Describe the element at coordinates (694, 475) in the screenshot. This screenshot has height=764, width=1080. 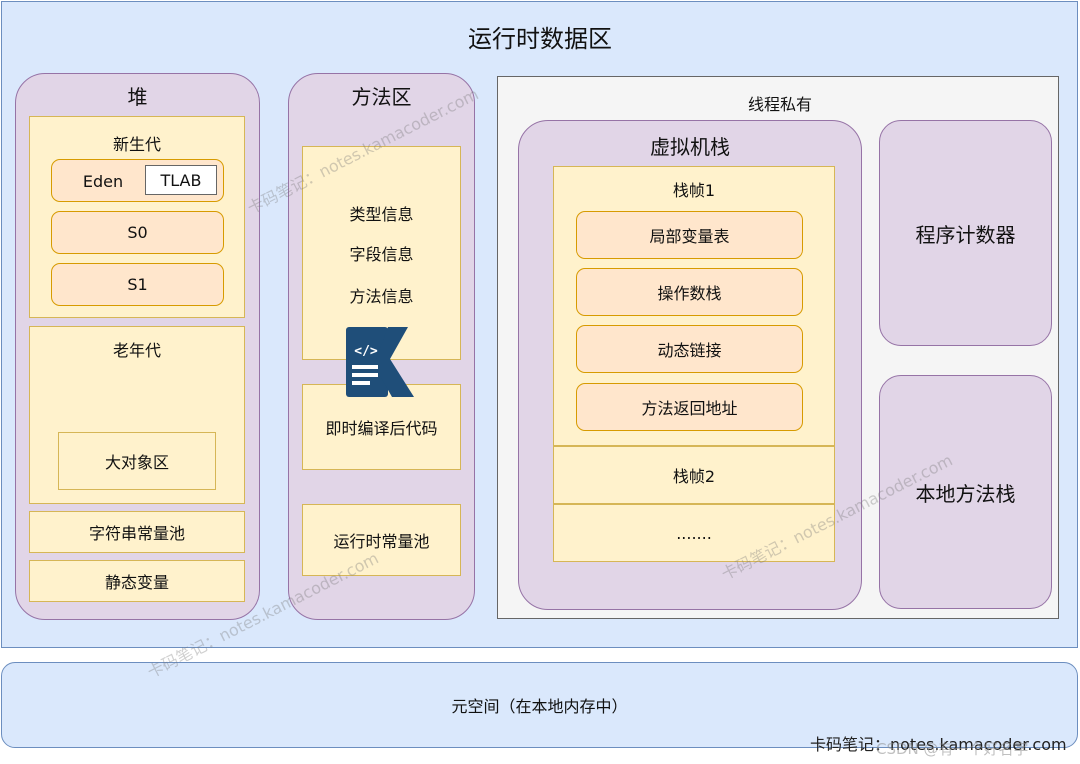
I see `stack-frame-2: 栈帧2` at that location.